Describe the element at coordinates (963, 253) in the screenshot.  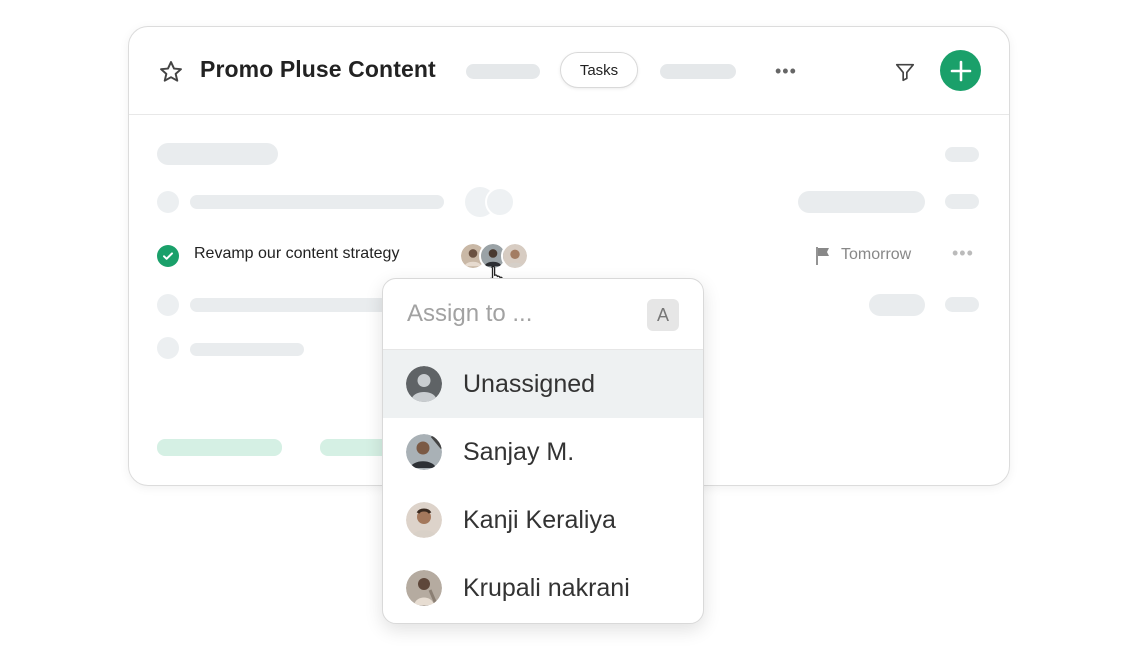
I see `task-more-button: •••` at that location.